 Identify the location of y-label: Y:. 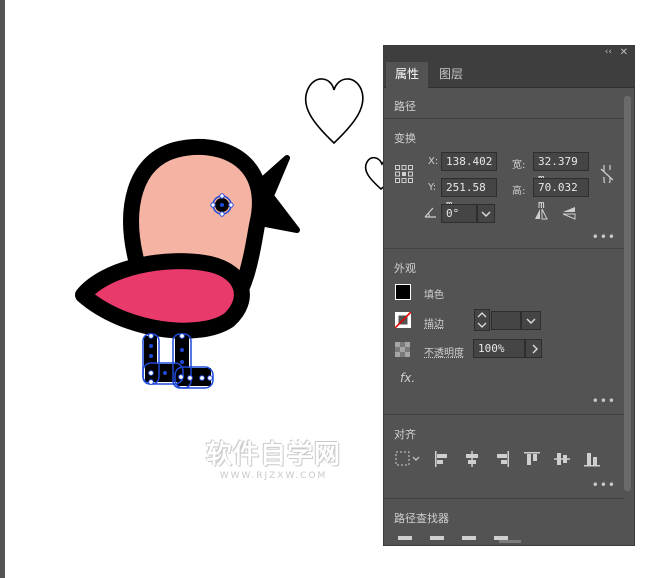
(432, 187).